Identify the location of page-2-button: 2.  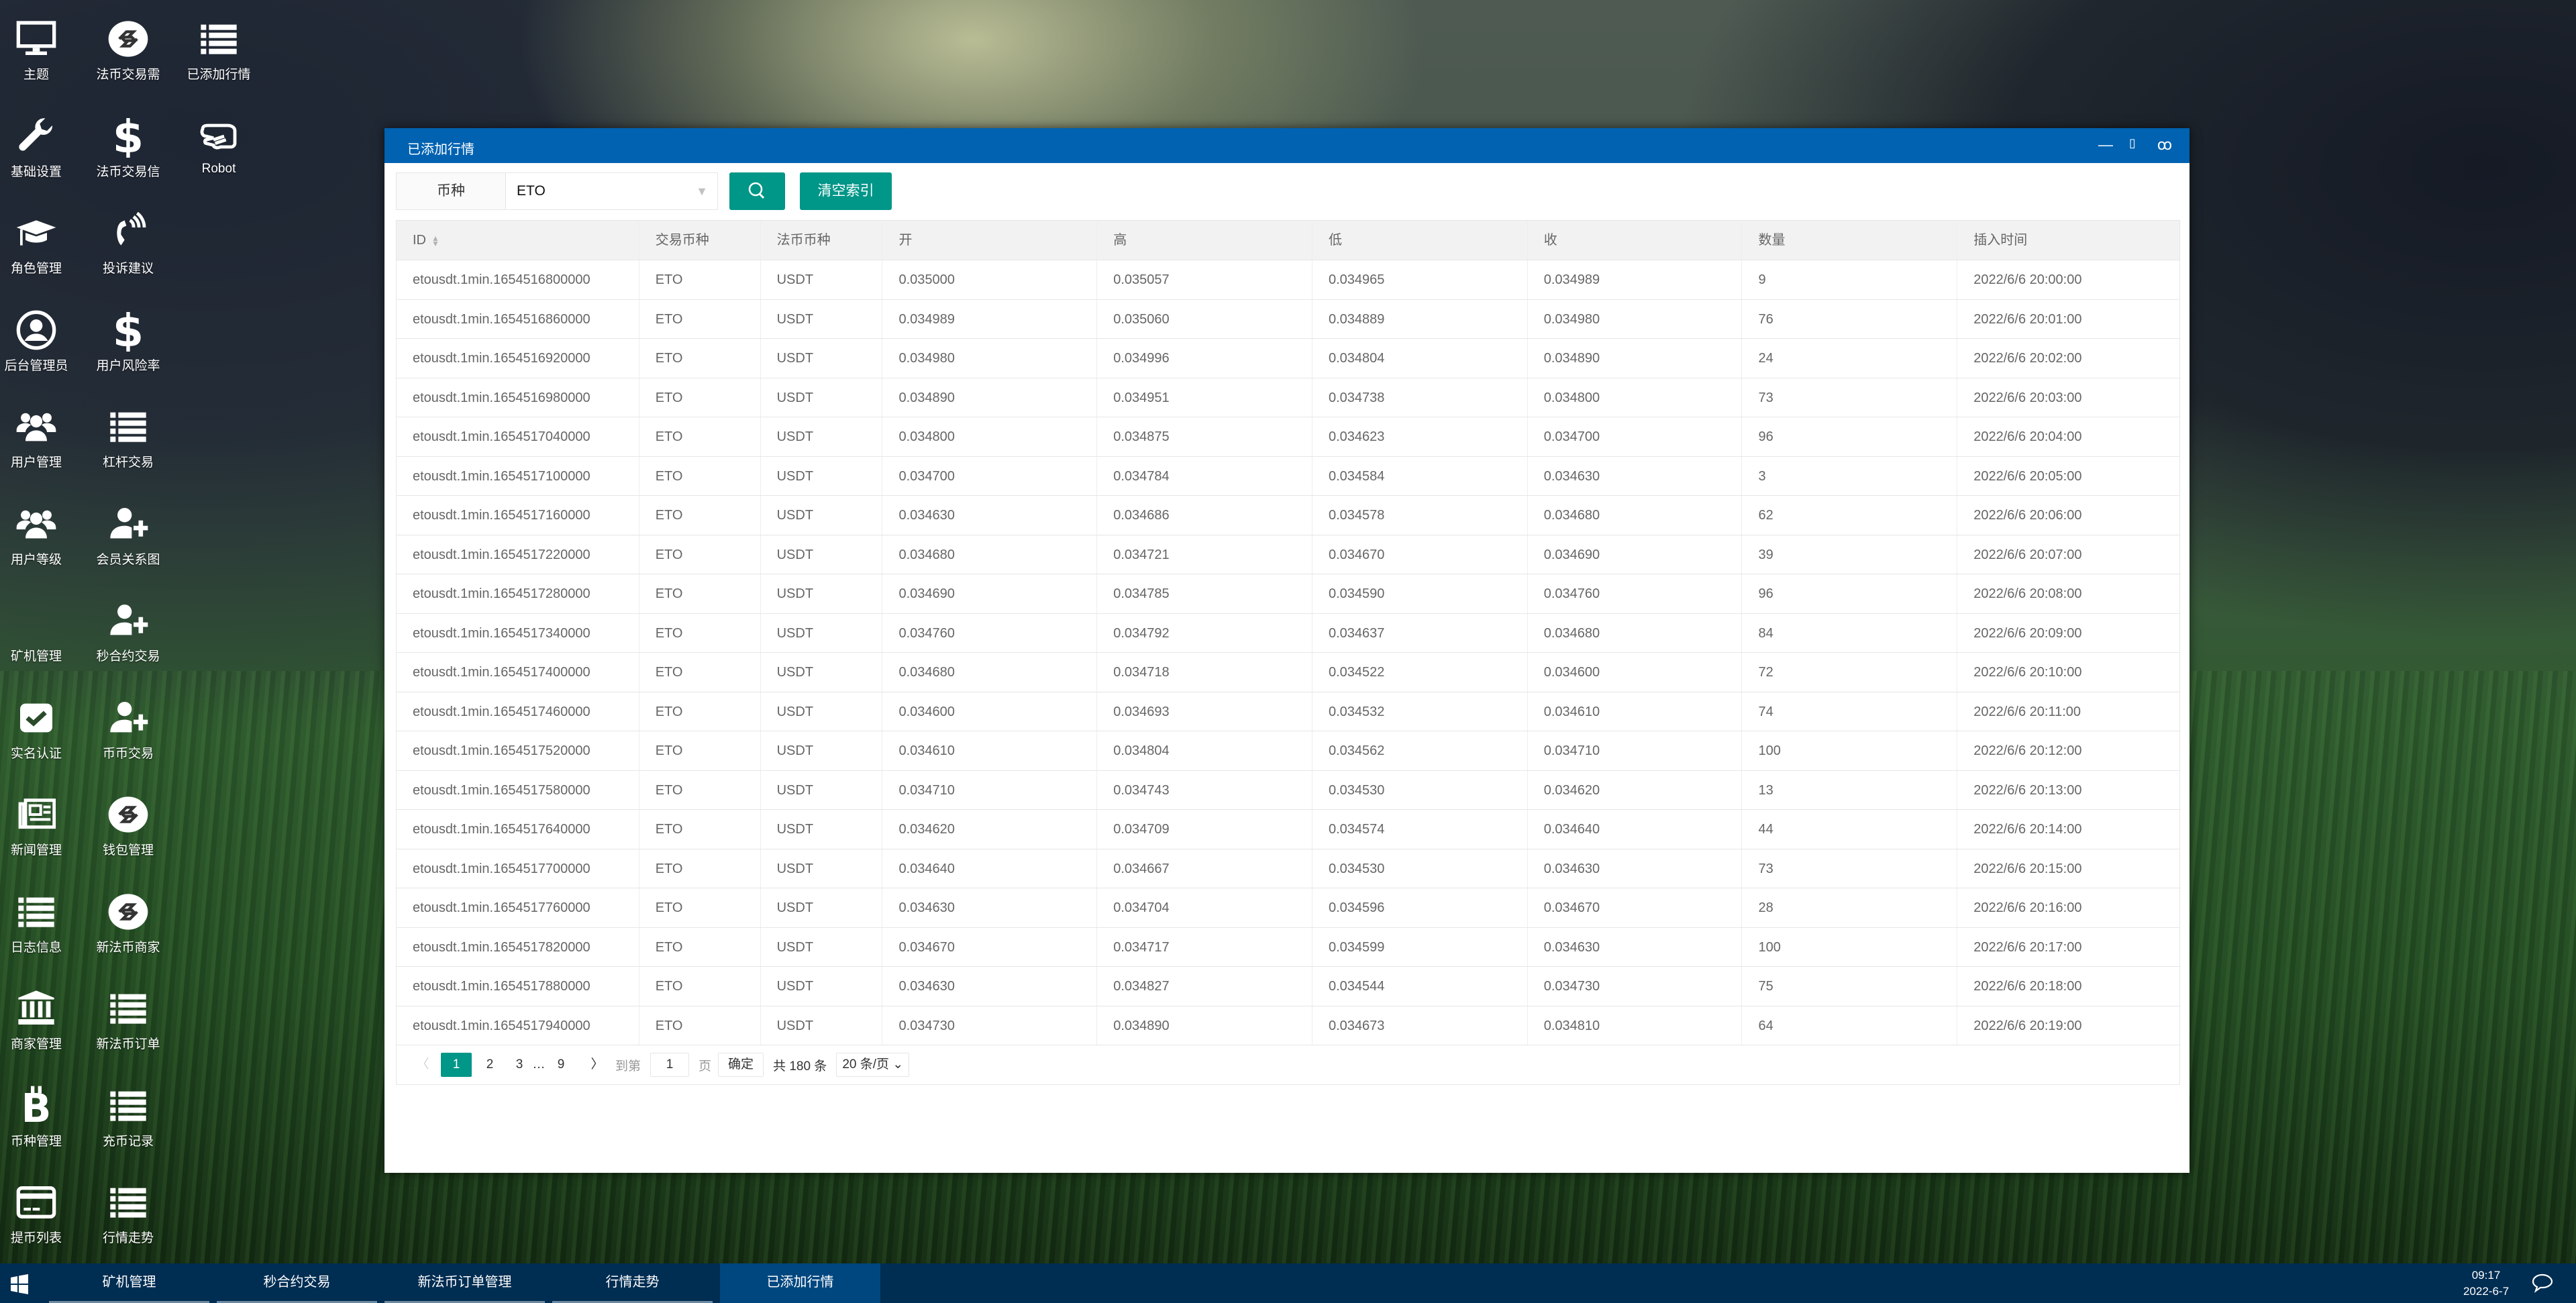
(489, 1065).